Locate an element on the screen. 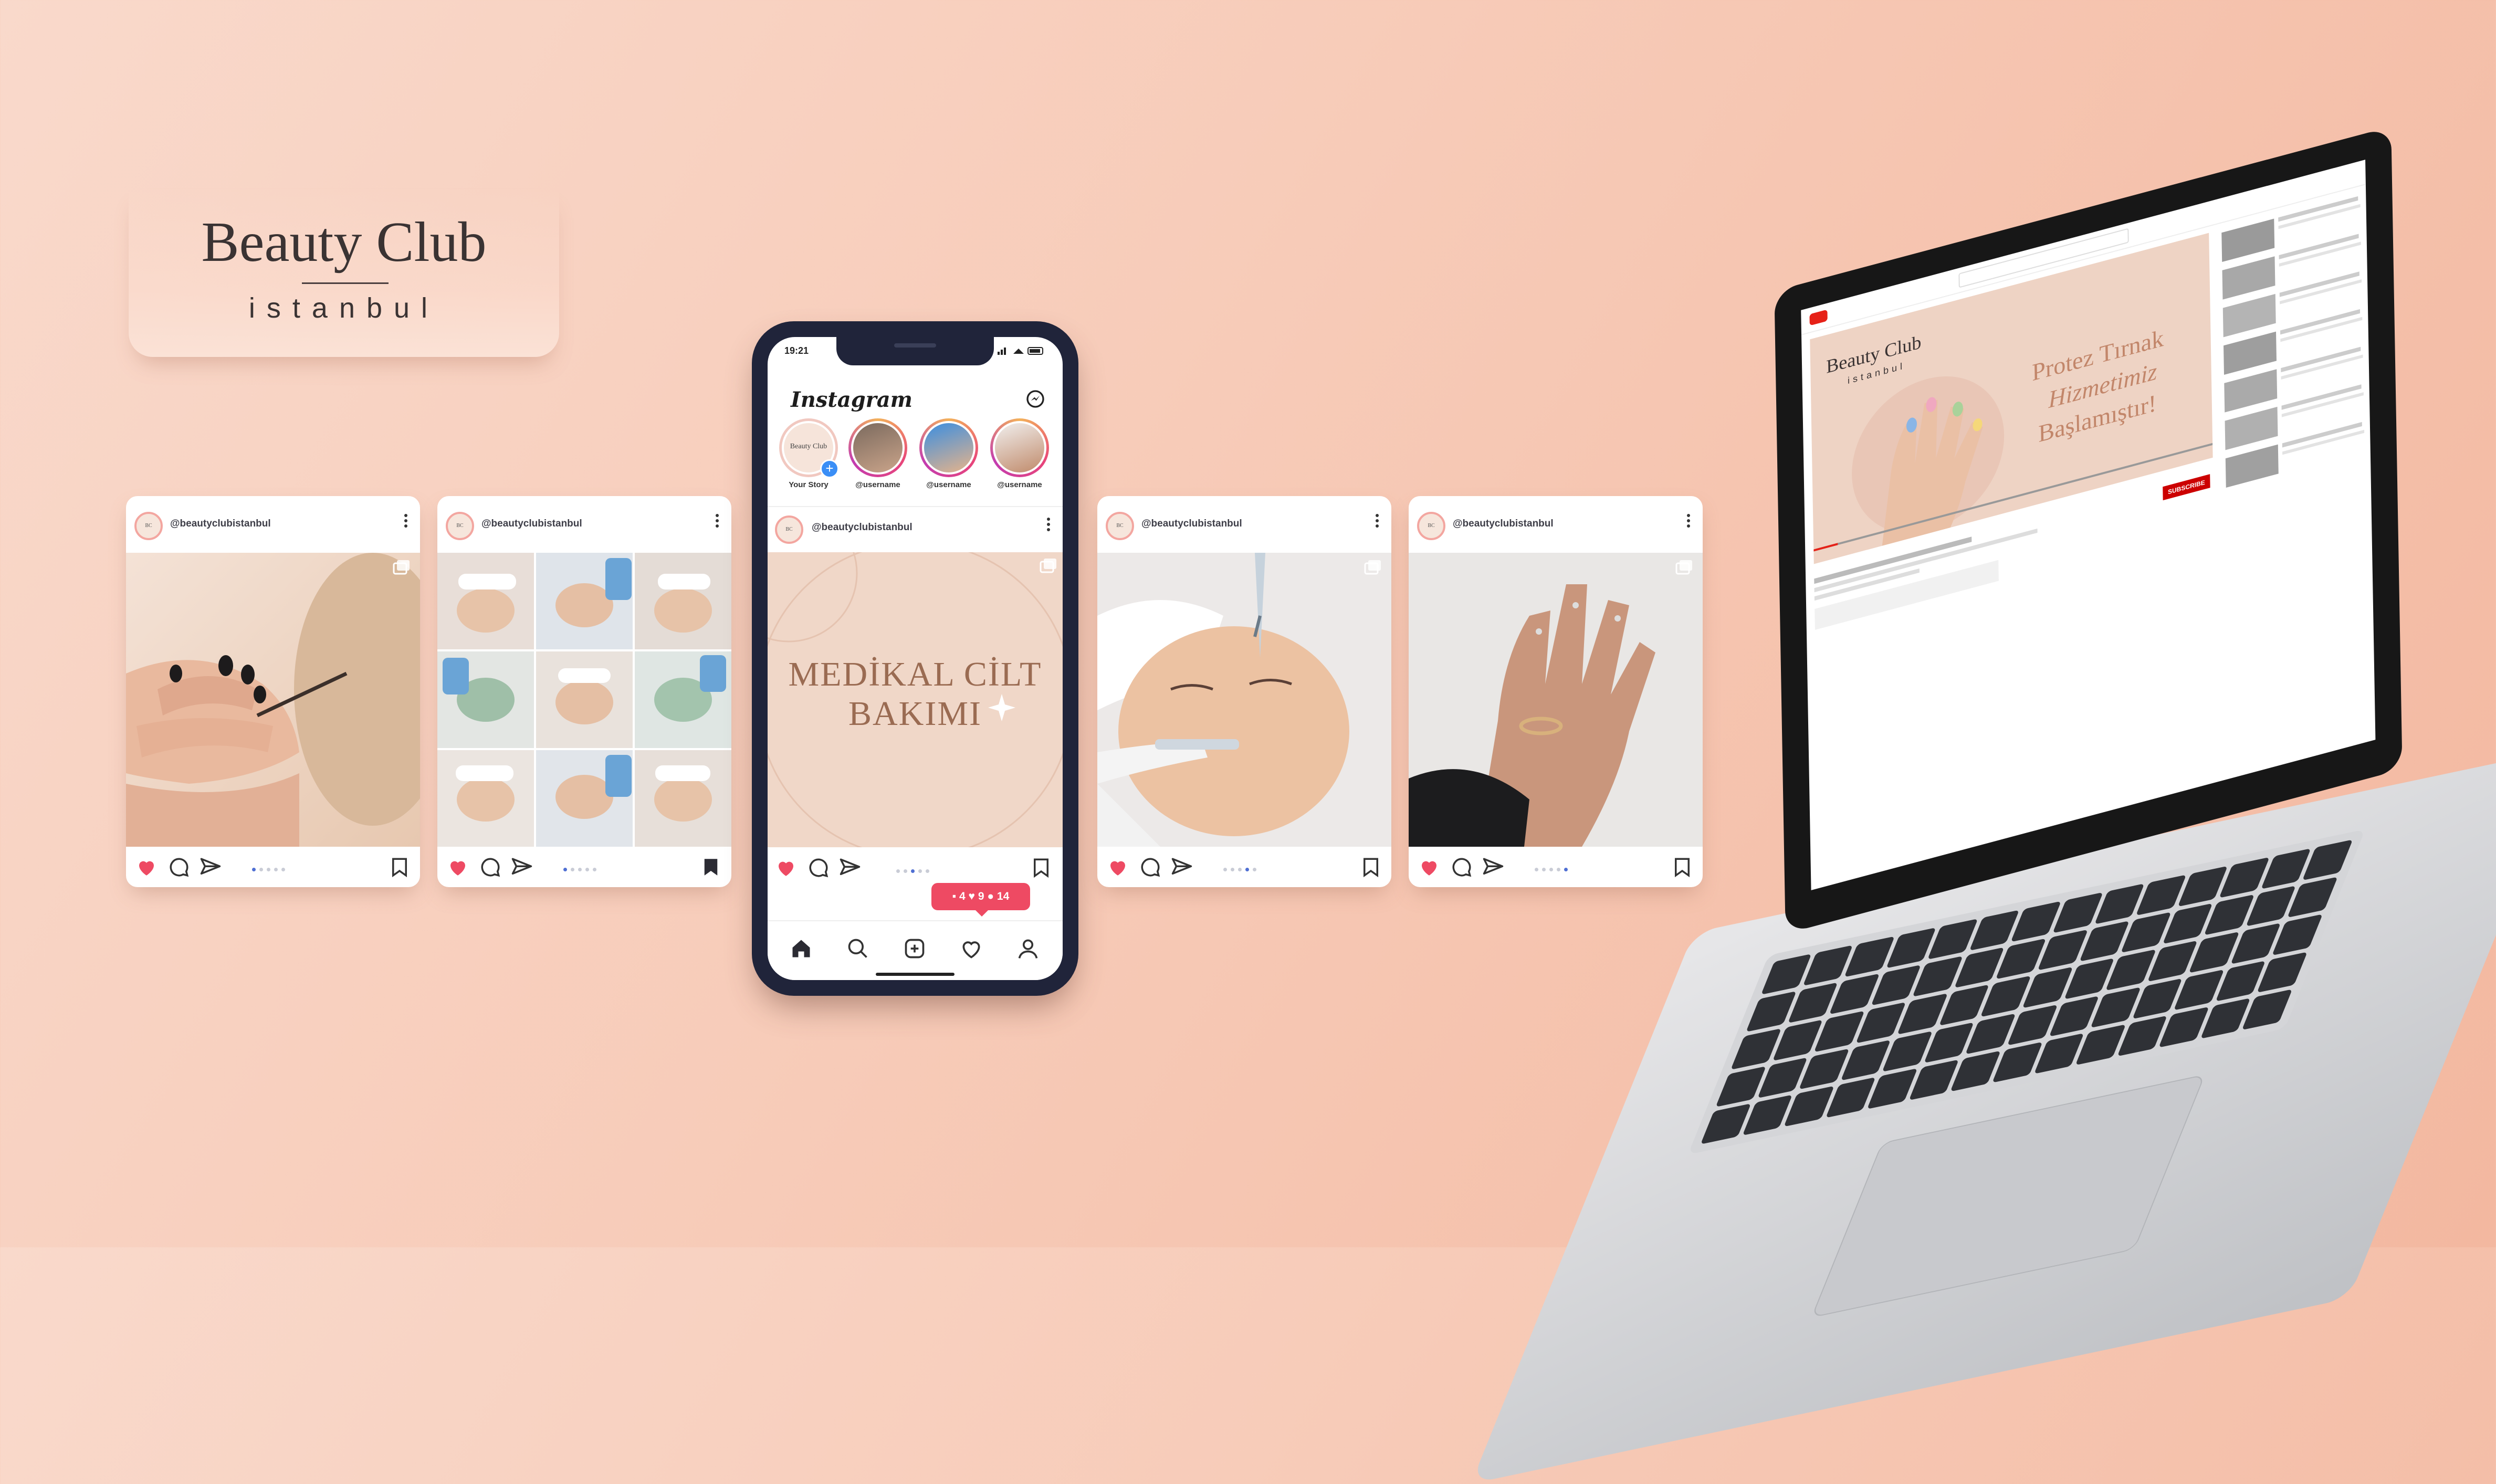  bottom-tab-bar is located at coordinates (915, 950).